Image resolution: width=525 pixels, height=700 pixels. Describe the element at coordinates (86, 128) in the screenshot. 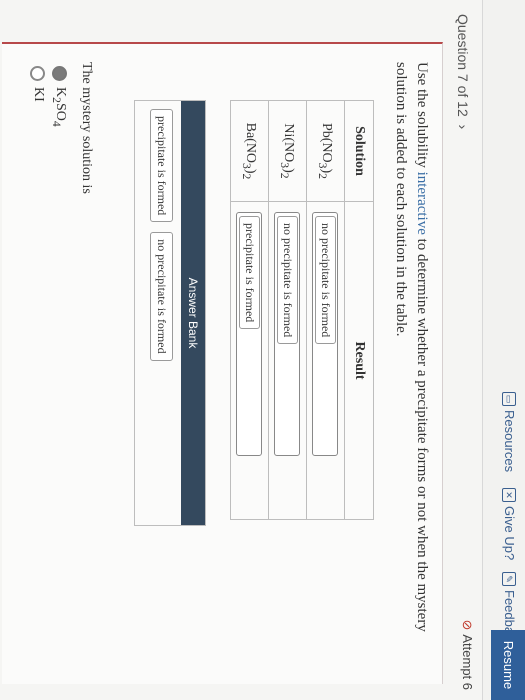

I see `mystery-prompt: The mystery solution is` at that location.